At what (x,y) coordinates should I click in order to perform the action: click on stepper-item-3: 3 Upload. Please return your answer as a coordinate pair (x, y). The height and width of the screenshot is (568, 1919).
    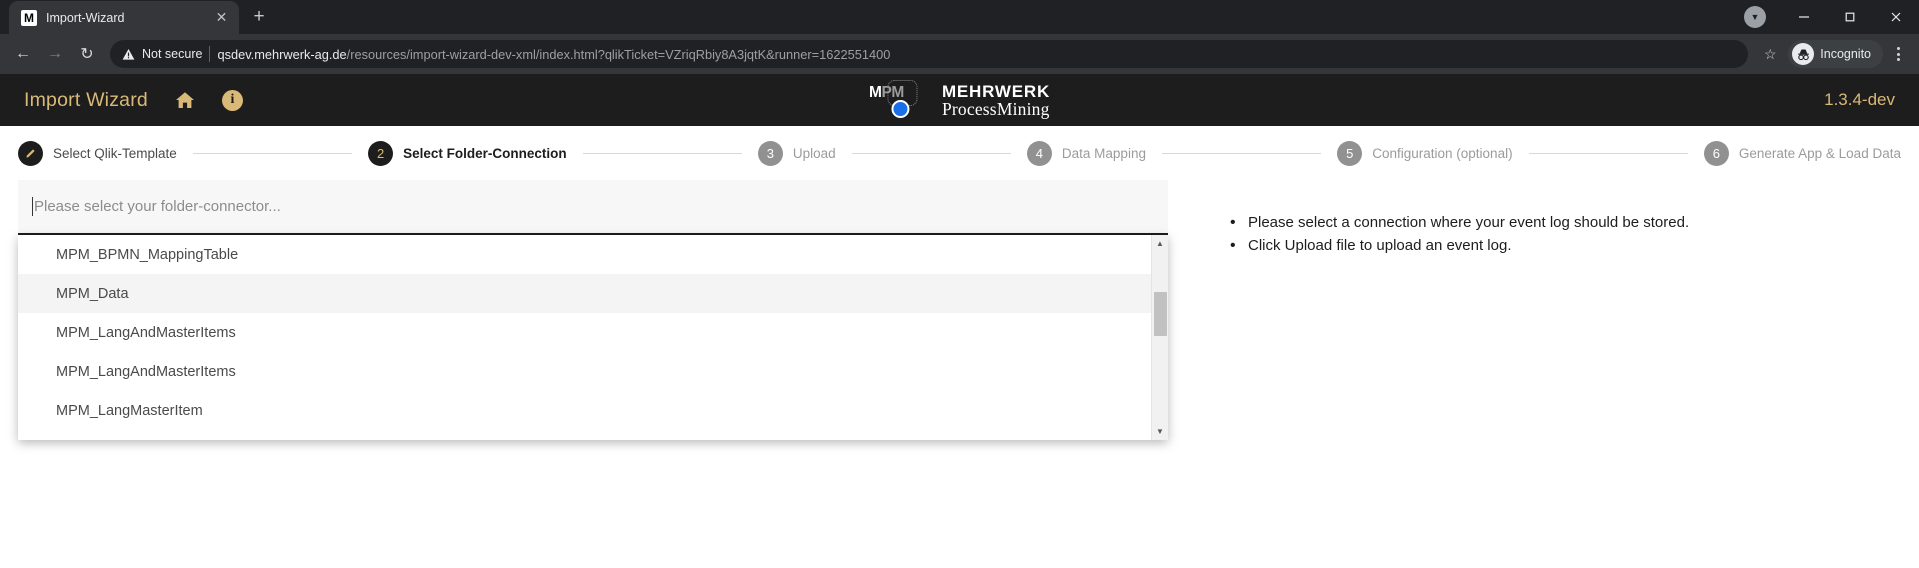
    Looking at the image, I should click on (796, 153).